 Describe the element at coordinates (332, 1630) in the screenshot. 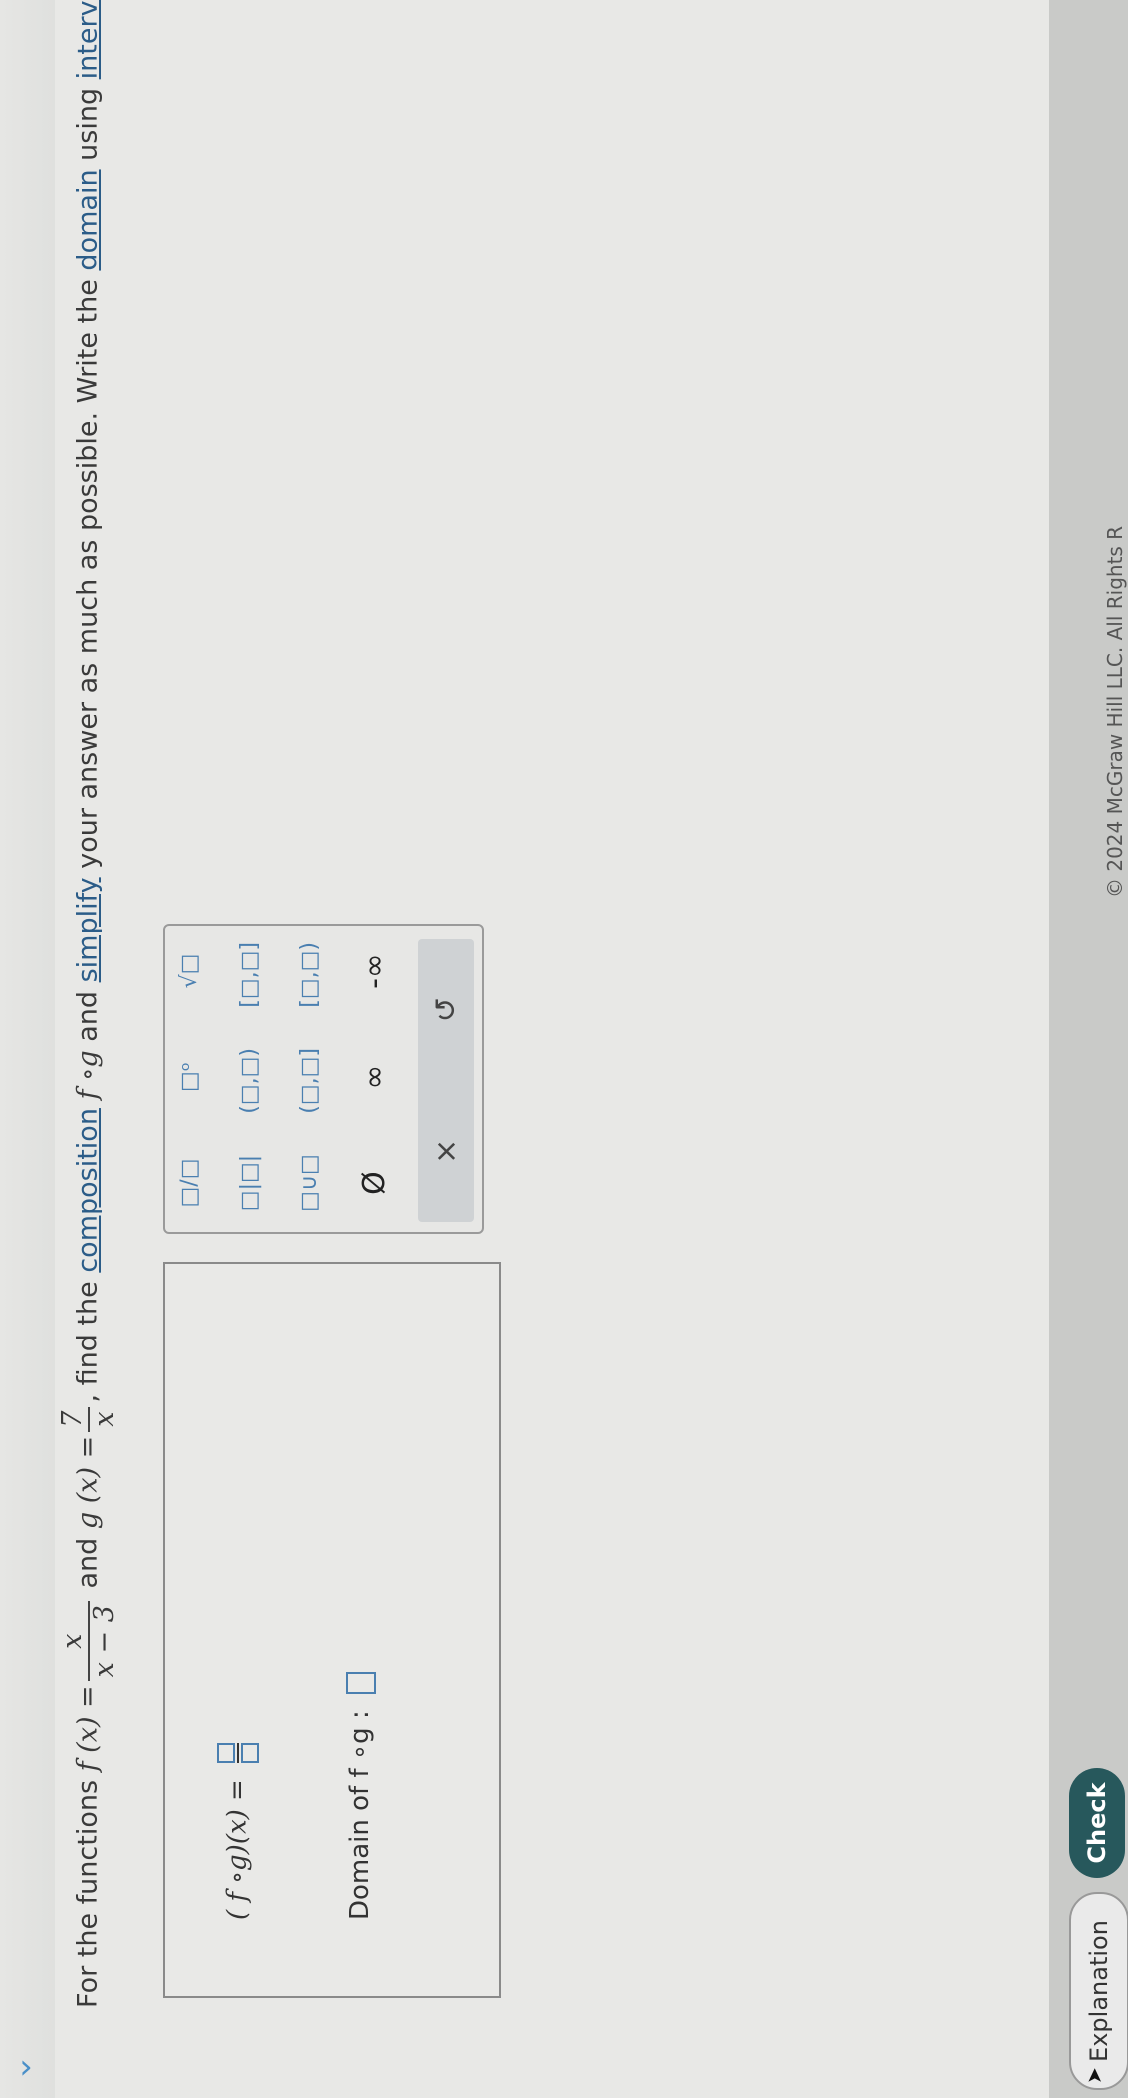

I see `answer-box: ( f ∘g)(x) = Domain of f ∘g :` at that location.